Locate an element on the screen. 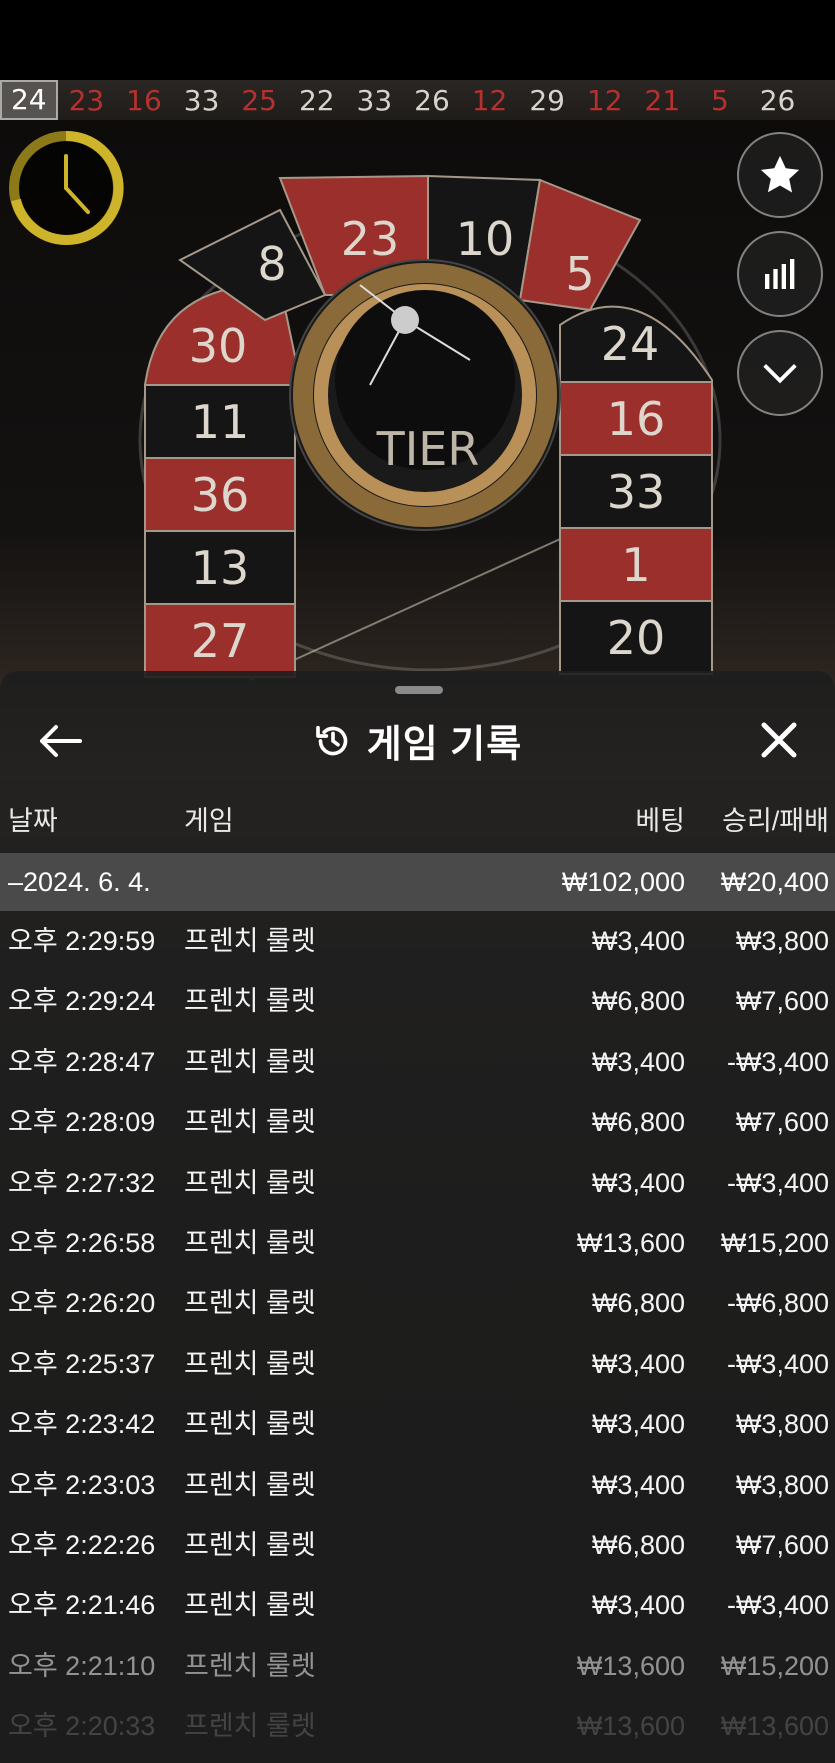 The height and width of the screenshot is (1763, 835). history-row: 오후 2:25:37 프렌치 룰렛 ₩3,400 -₩3,400 is located at coordinates (417, 1364).